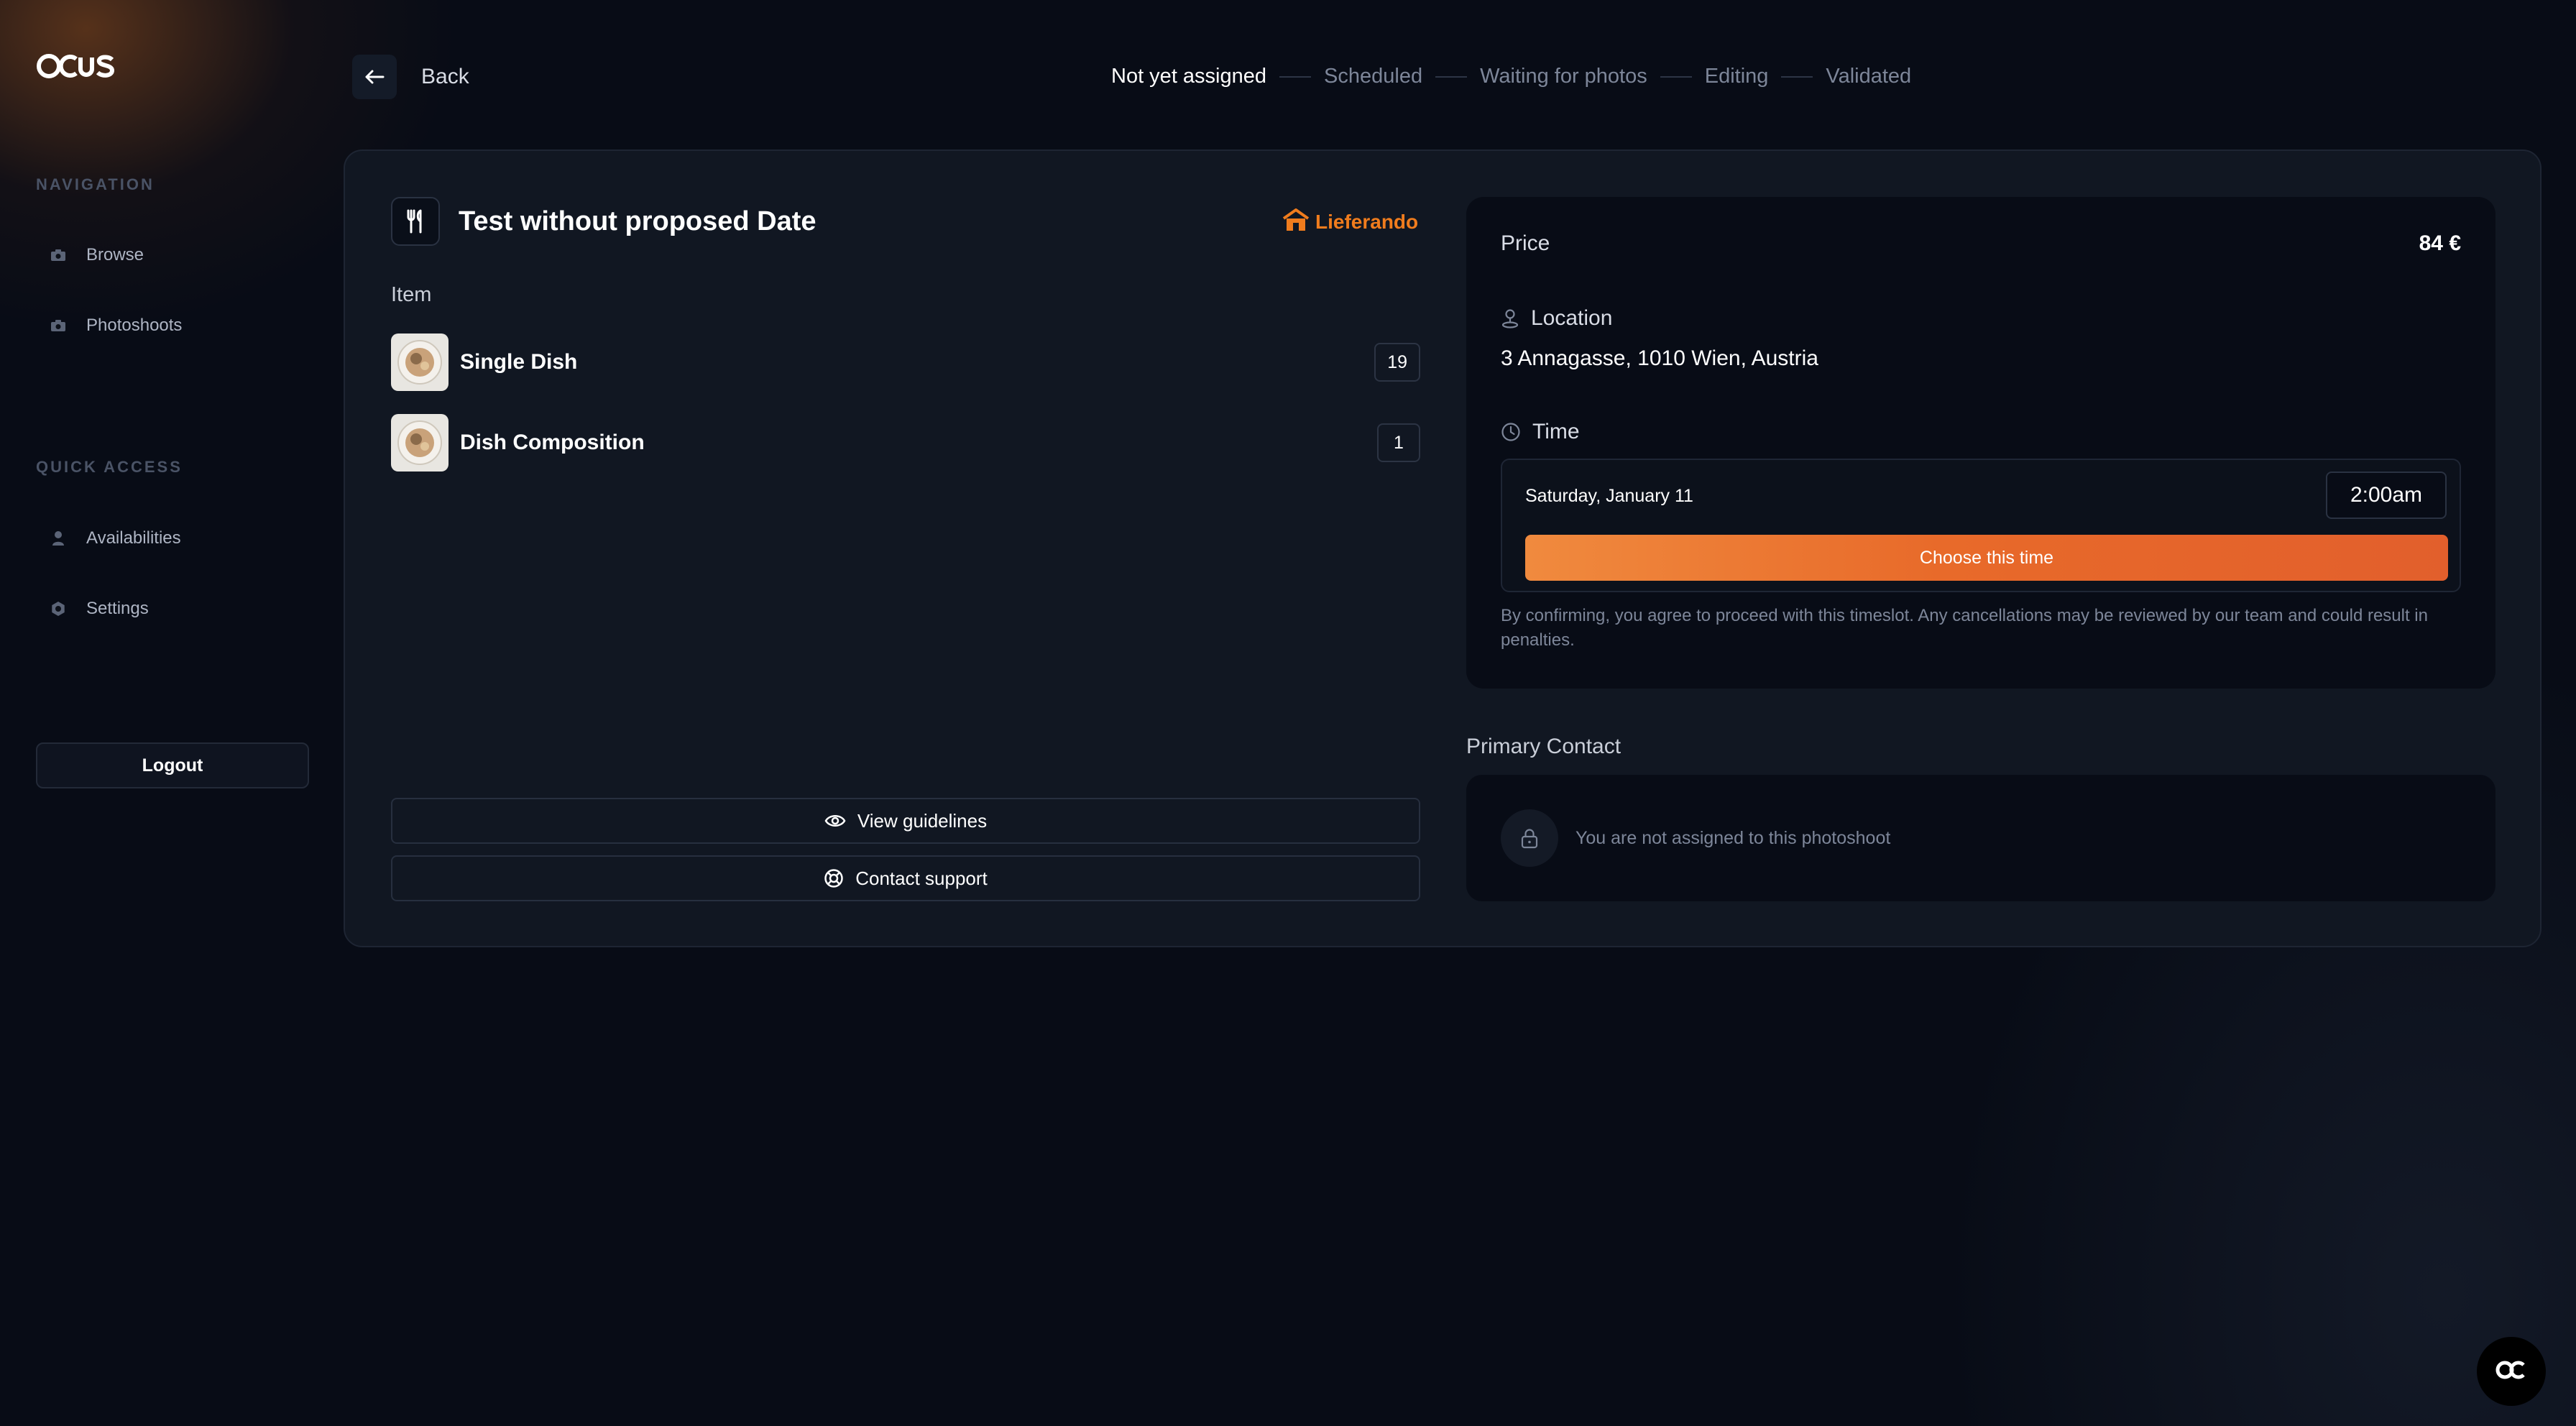 The height and width of the screenshot is (1426, 2576). I want to click on item-name: Dish Composition, so click(552, 442).